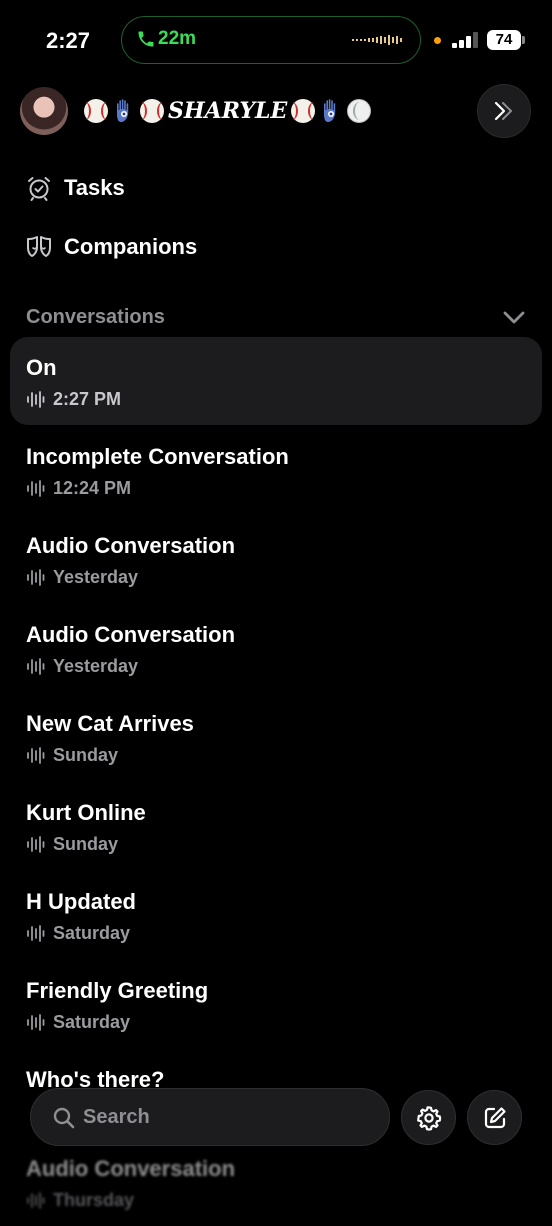 This screenshot has width=552, height=1226. I want to click on nav-label-tasks: Tasks, so click(94, 187).